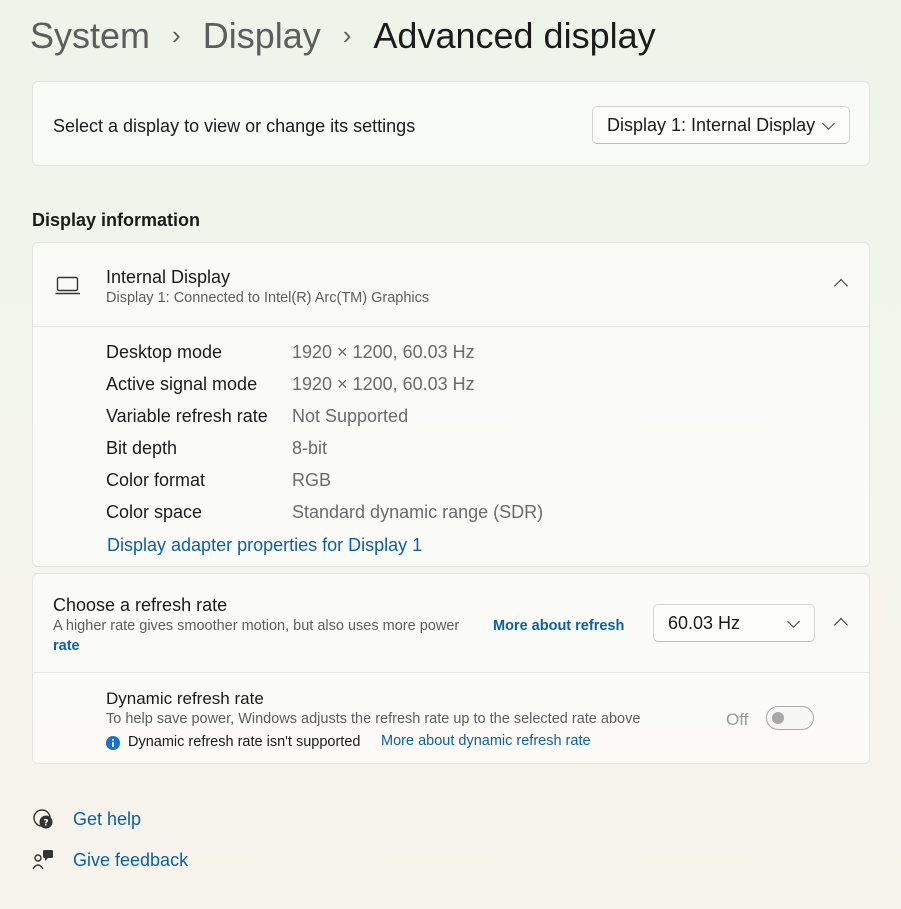 Image resolution: width=901 pixels, height=909 pixels. What do you see at coordinates (113, 743) in the screenshot?
I see `info-icon` at bounding box center [113, 743].